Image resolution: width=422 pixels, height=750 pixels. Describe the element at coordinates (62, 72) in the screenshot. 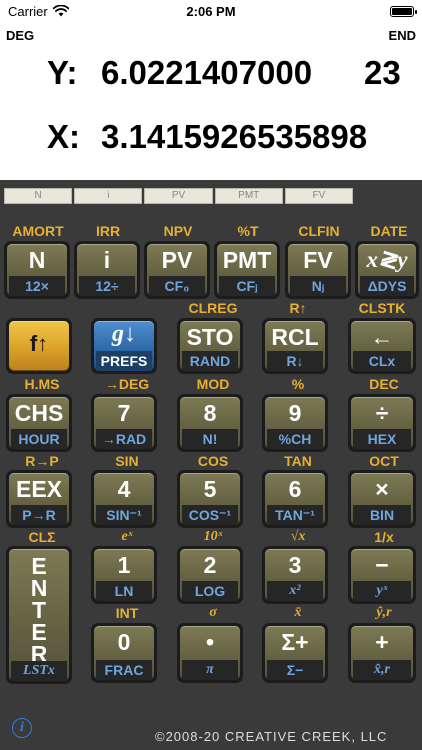

I see `y-register-label: Y:` at that location.